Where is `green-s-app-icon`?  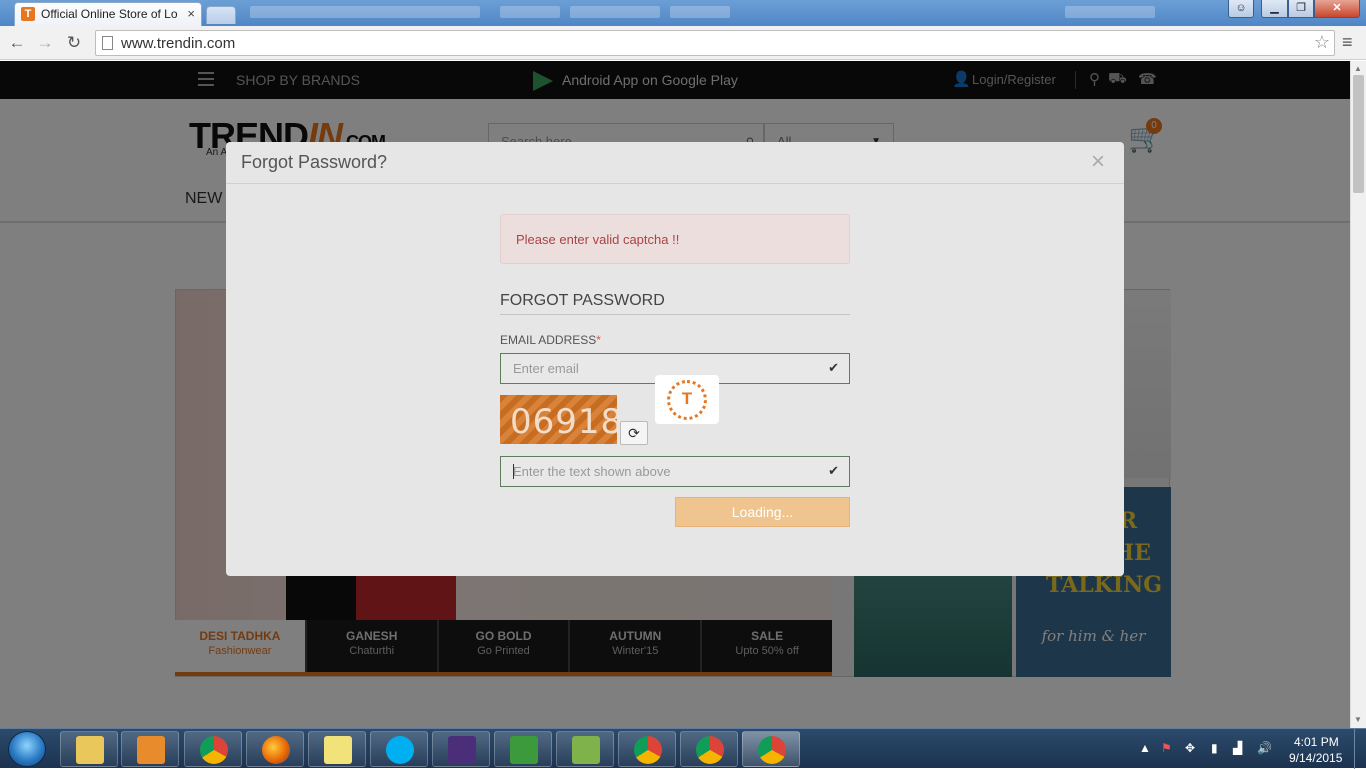 green-s-app-icon is located at coordinates (524, 750).